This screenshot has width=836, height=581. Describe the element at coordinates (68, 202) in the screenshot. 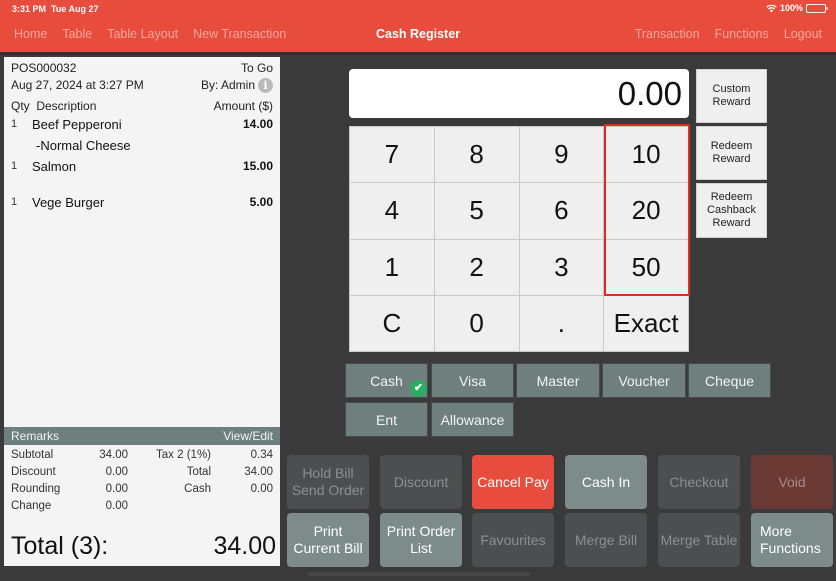

I see `item-description: Vege Burger` at that location.